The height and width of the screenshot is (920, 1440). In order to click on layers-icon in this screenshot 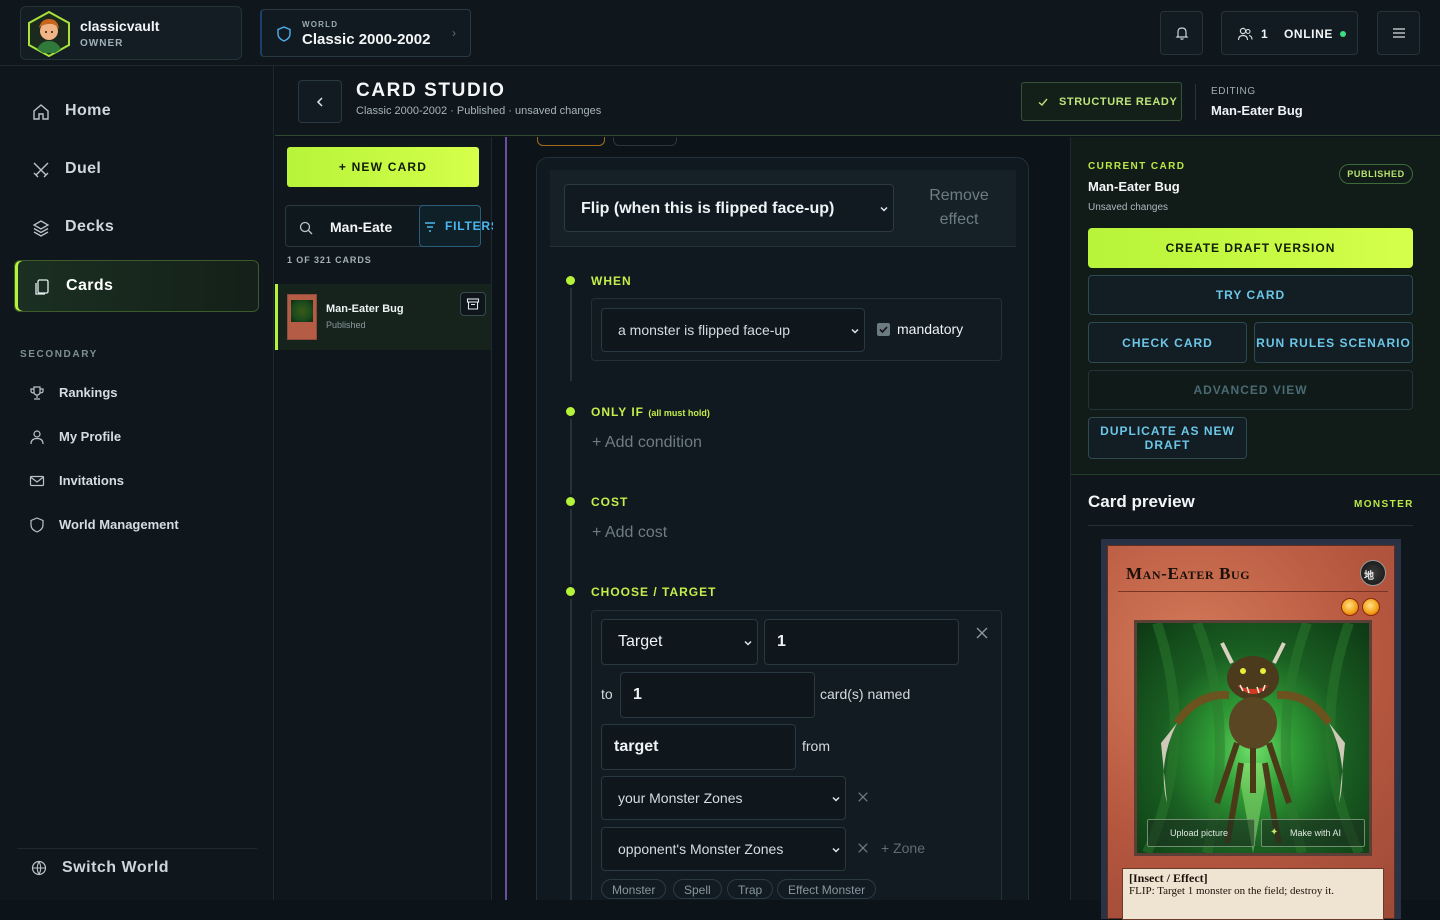, I will do `click(41, 228)`.